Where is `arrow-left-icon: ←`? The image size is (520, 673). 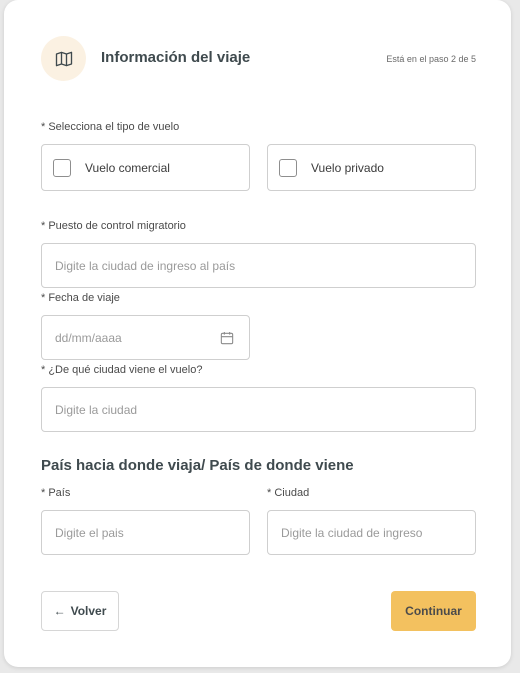 arrow-left-icon: ← is located at coordinates (59, 611).